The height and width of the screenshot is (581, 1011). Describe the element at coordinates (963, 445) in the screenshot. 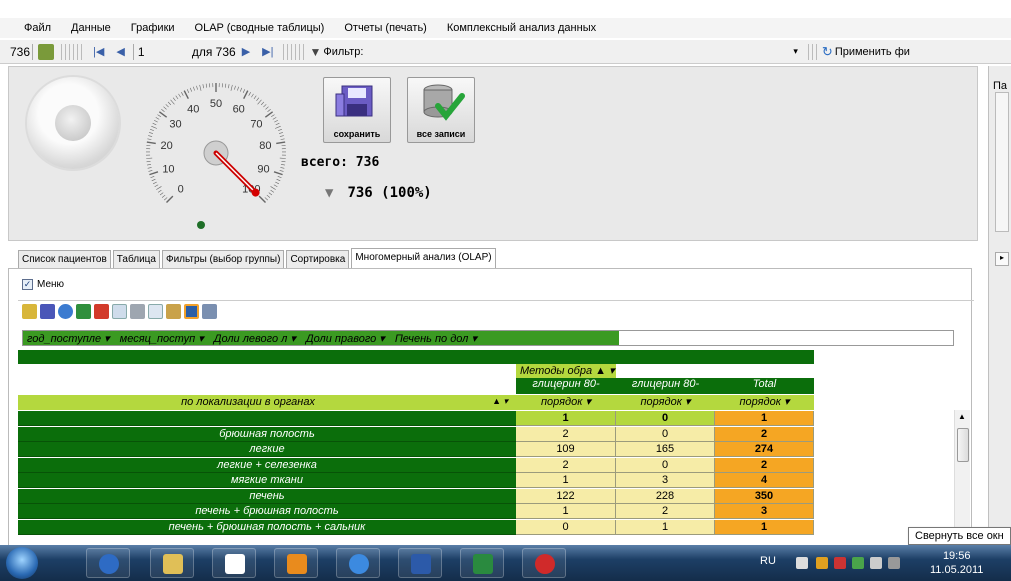

I see `scrollbar-thumb` at that location.